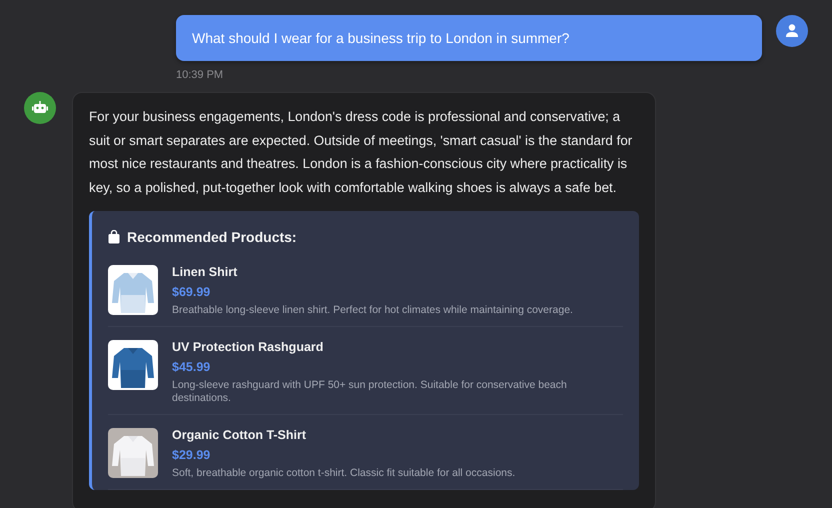 The width and height of the screenshot is (832, 508). I want to click on product-price: $45.99, so click(192, 367).